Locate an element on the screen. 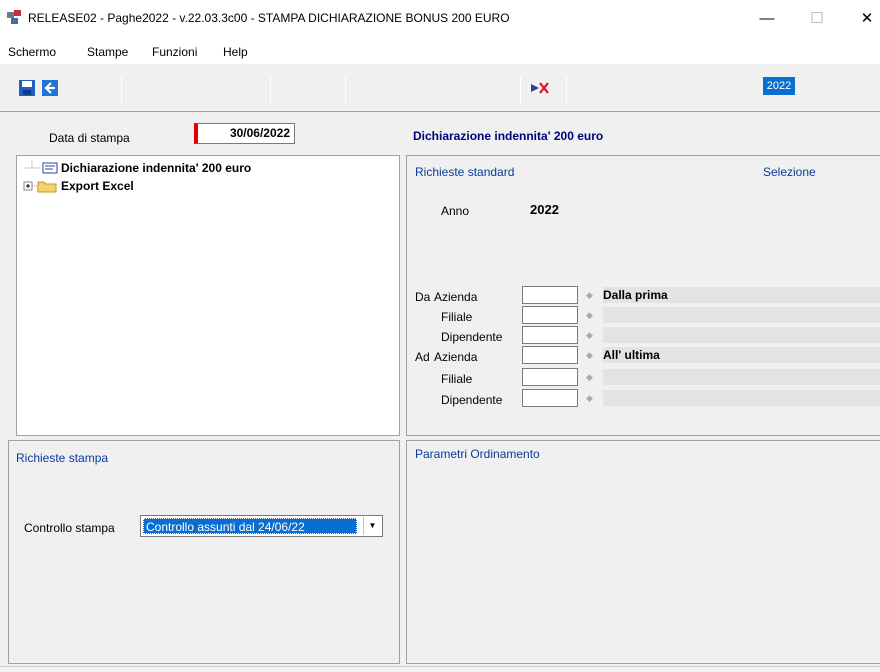 This screenshot has width=880, height=672. desc-bar: Dalla prima is located at coordinates (741, 295).